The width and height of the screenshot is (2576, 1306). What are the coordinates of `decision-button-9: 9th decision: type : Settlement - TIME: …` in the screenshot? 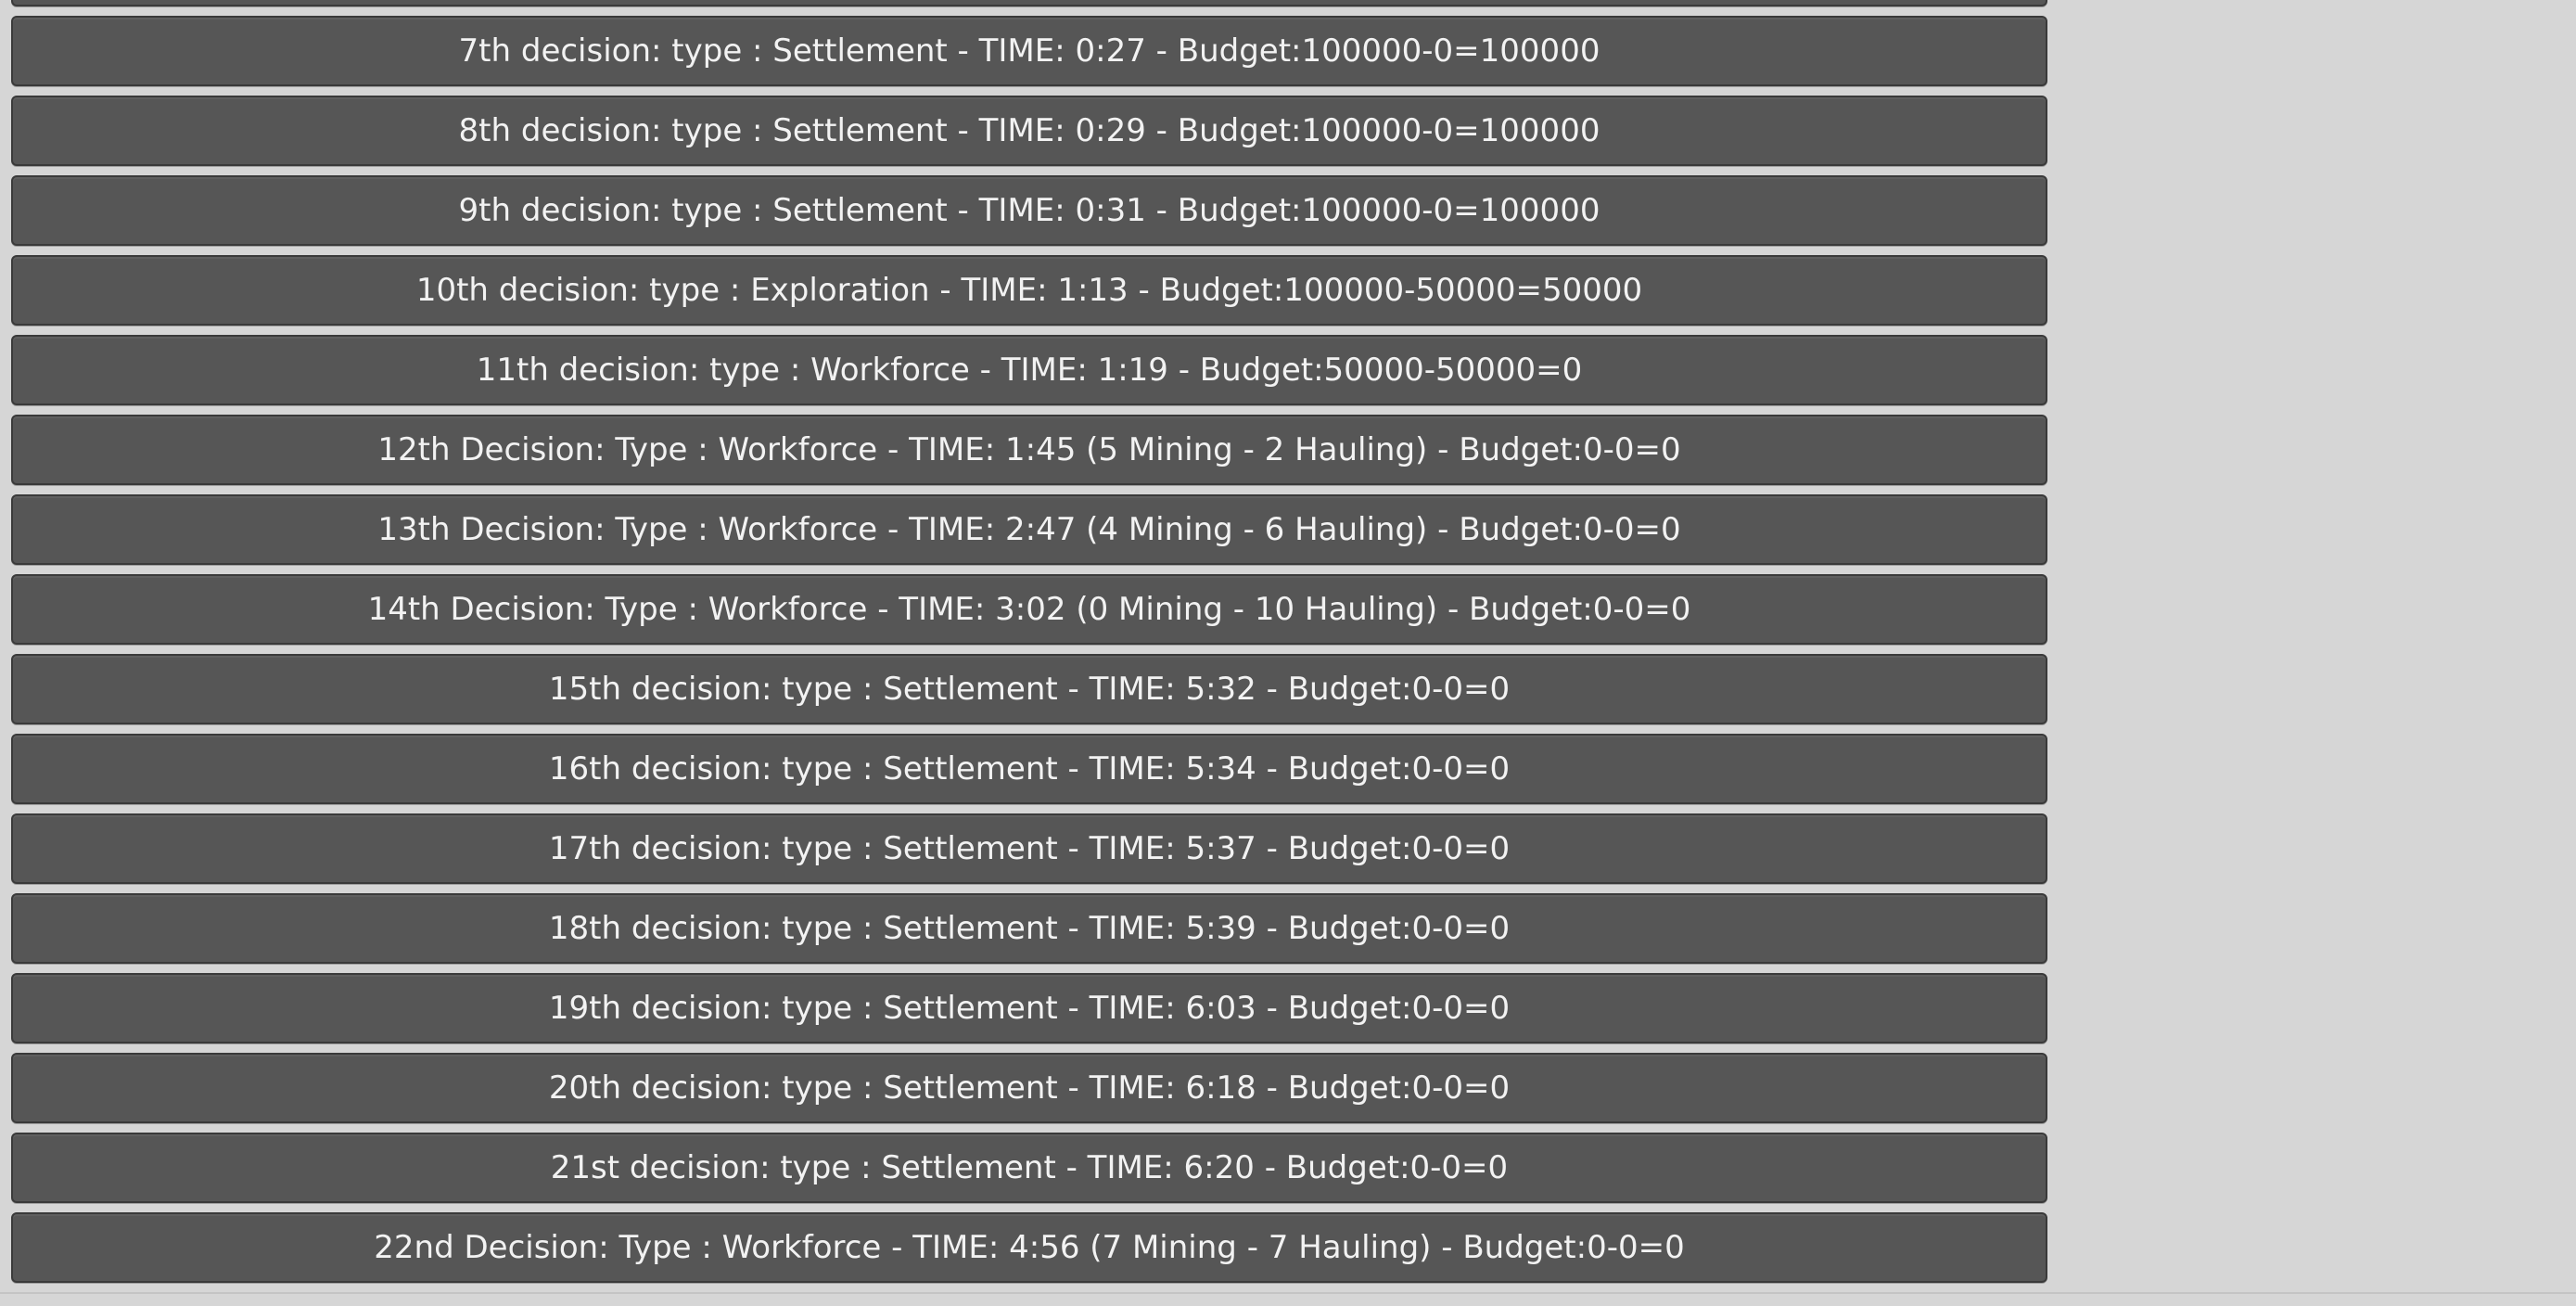 It's located at (1029, 210).